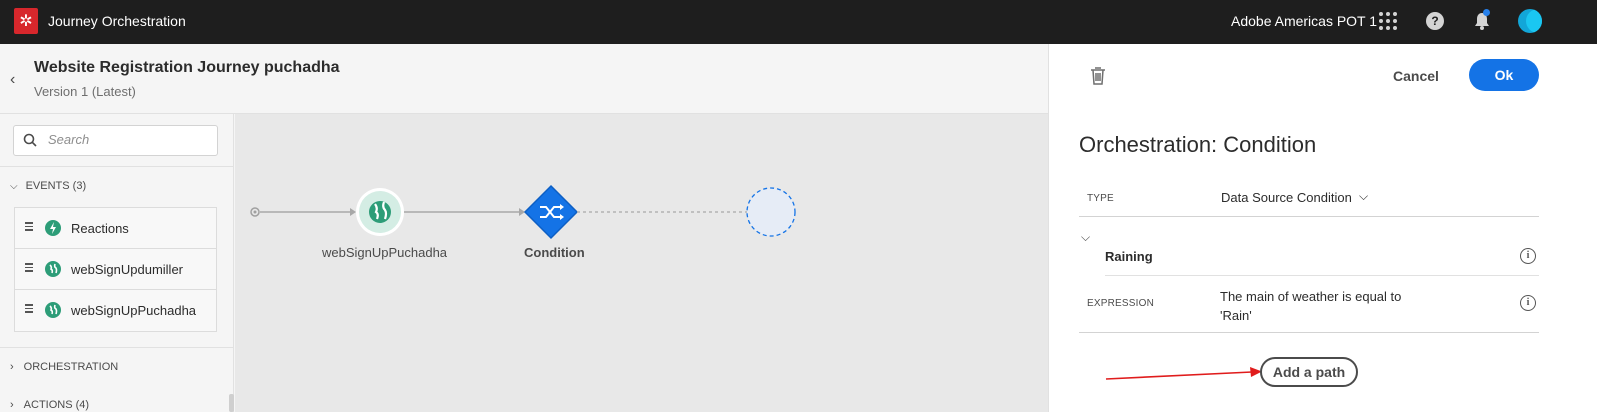 This screenshot has height=412, width=1597. What do you see at coordinates (1085, 237) in the screenshot?
I see `collapse-path-chevron-icon: ⌵` at bounding box center [1085, 237].